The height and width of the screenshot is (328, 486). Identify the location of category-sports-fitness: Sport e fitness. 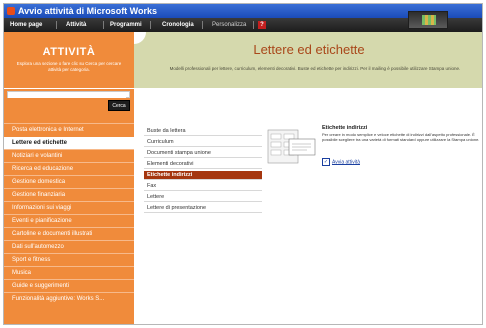
(69, 259).